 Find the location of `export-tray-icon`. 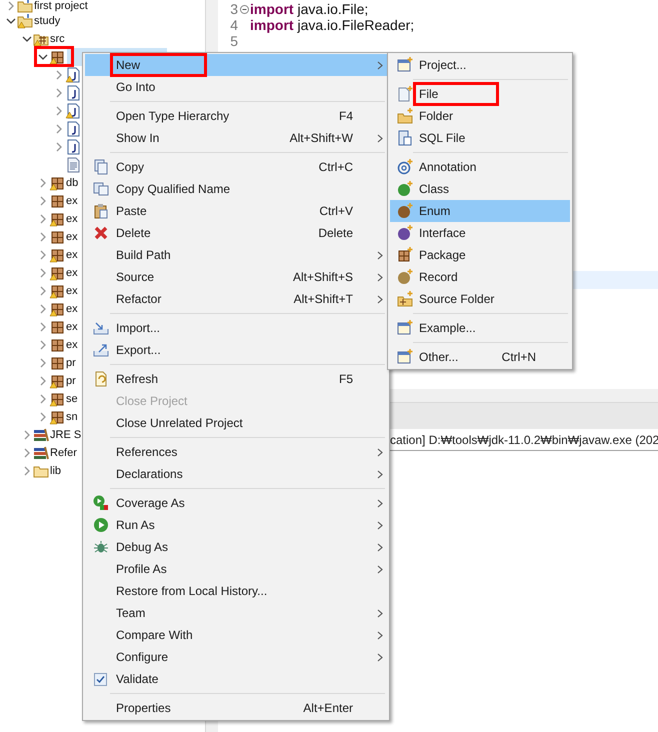

export-tray-icon is located at coordinates (100, 350).